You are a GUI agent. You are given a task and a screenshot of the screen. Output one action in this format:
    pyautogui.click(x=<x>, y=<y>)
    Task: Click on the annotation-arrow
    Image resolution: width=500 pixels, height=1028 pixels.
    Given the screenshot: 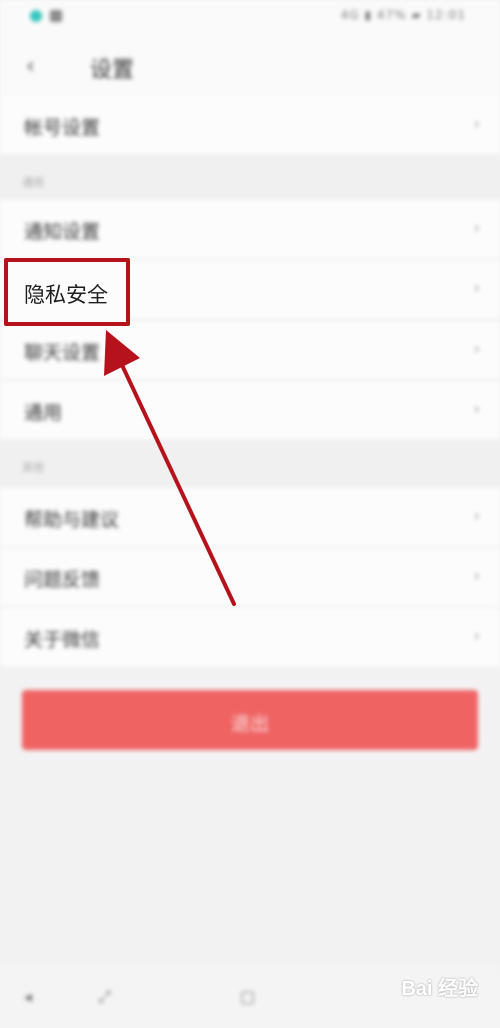 What is the action you would take?
    pyautogui.click(x=170, y=468)
    